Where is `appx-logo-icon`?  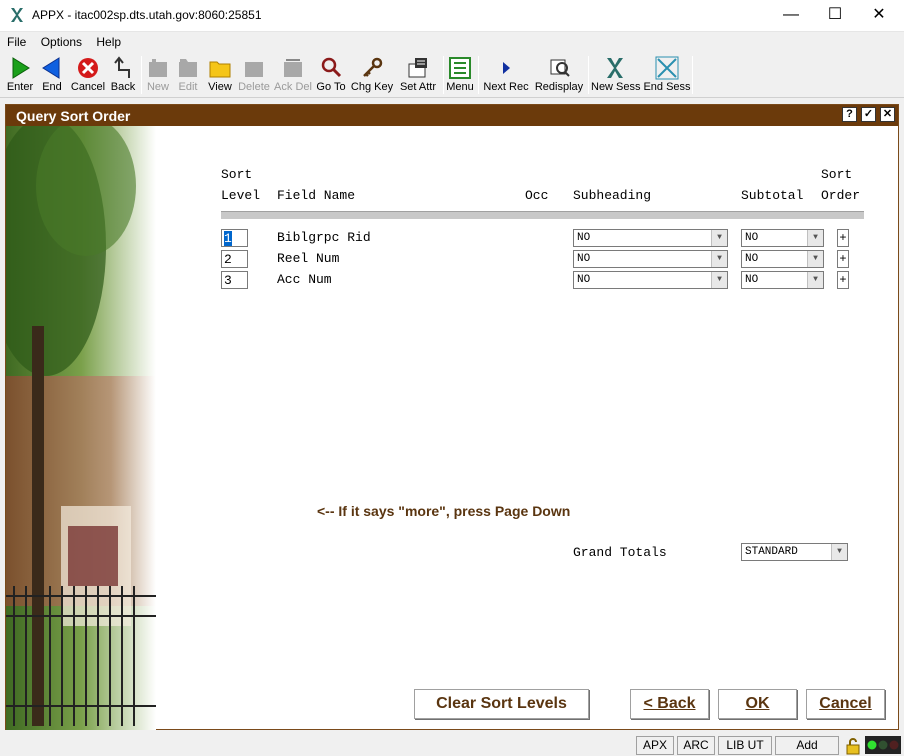
appx-logo-icon is located at coordinates (17, 15).